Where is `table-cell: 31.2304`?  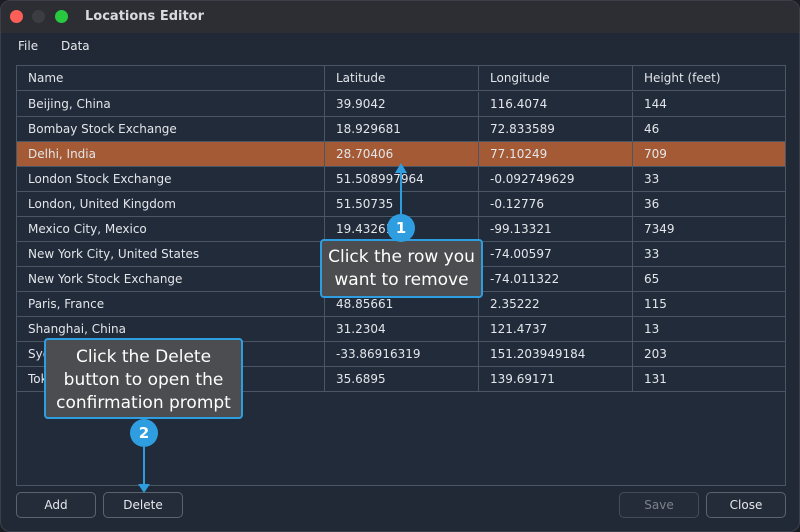
table-cell: 31.2304 is located at coordinates (401, 329).